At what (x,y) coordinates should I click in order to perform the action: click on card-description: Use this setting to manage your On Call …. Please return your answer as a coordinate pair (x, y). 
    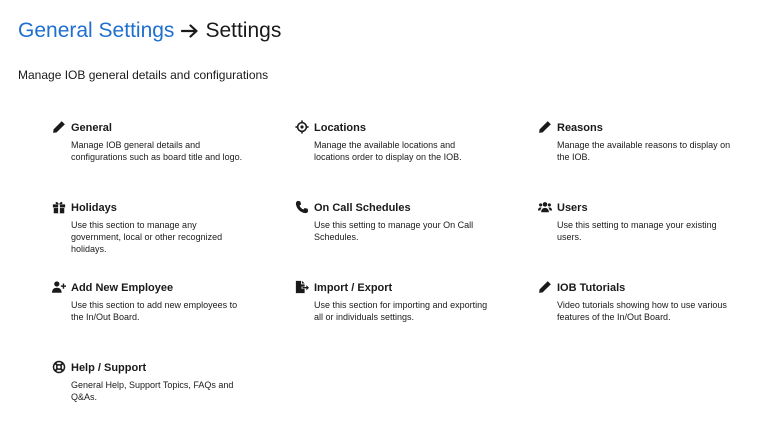
    Looking at the image, I should click on (394, 231).